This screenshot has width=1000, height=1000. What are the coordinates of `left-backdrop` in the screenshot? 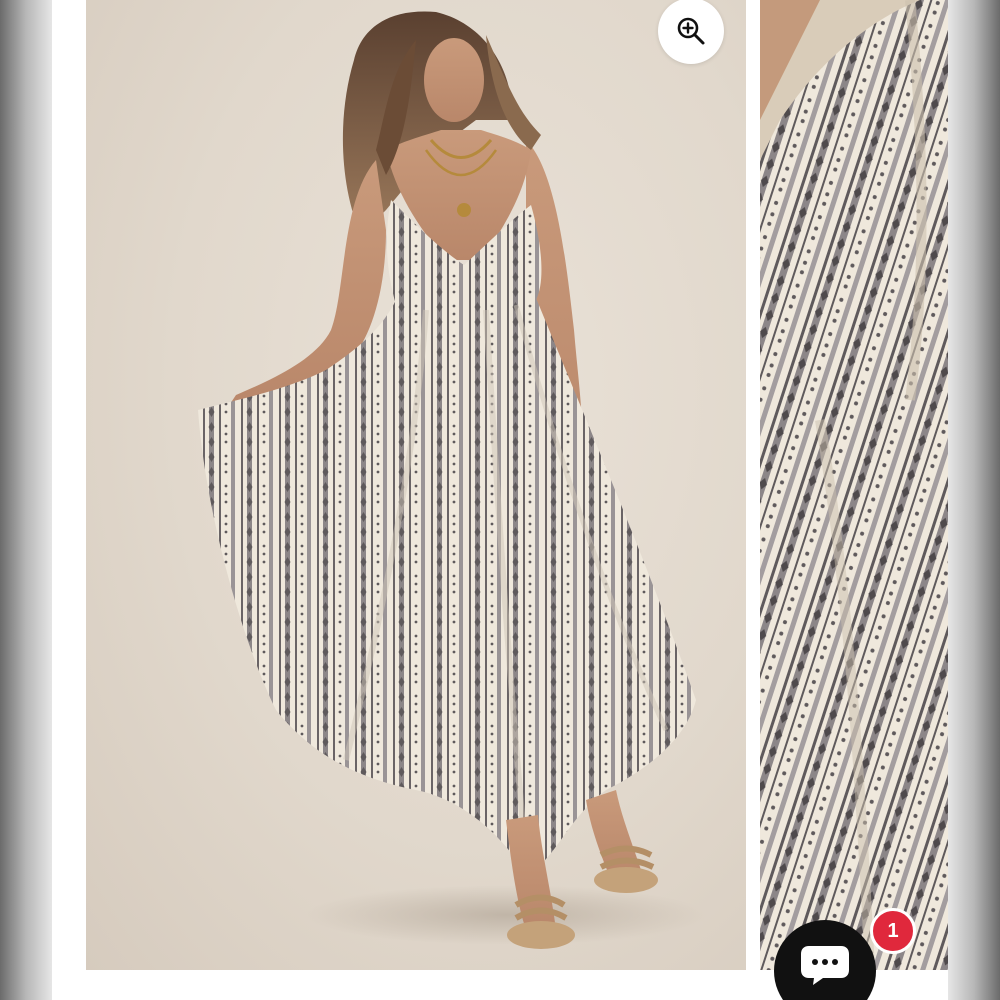 It's located at (26, 500).